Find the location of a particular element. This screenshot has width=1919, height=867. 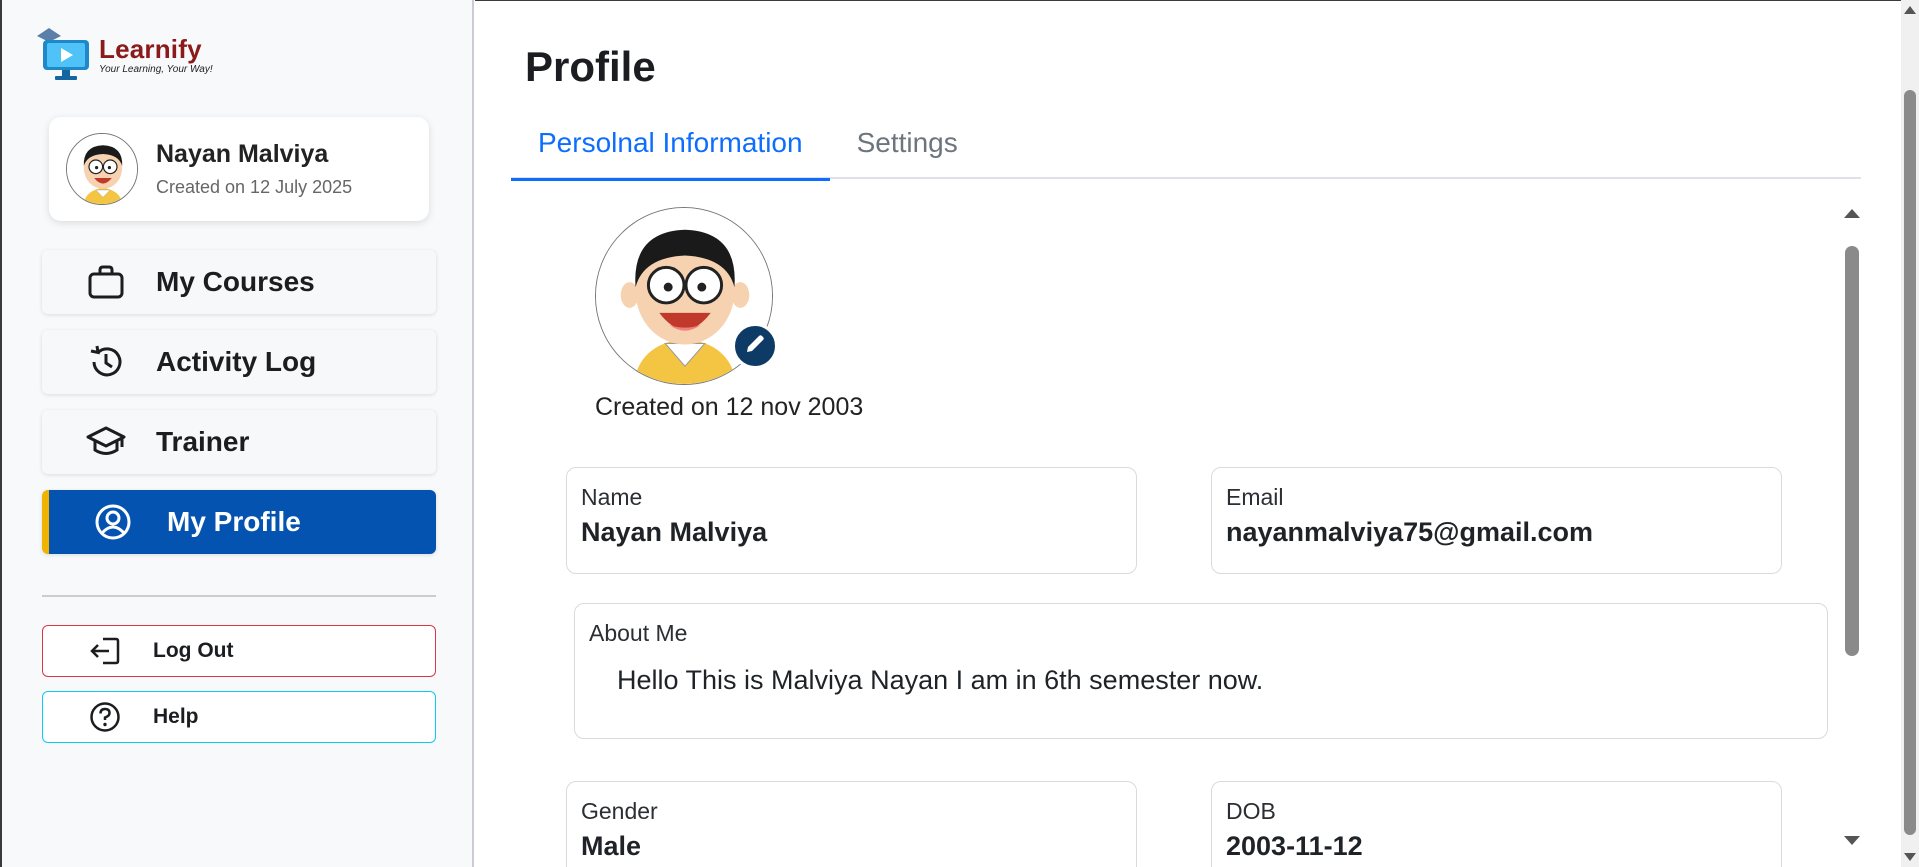

sidebar-item-activity-log: Activity Log is located at coordinates (239, 362).